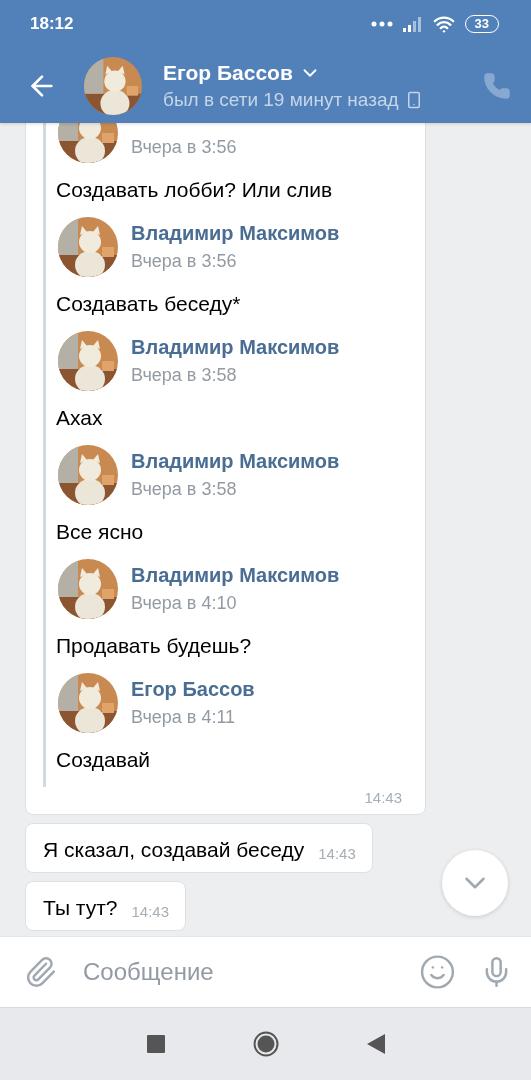 Image resolution: width=531 pixels, height=1080 pixels. I want to click on message-time: Вчера в 4:10, so click(184, 603).